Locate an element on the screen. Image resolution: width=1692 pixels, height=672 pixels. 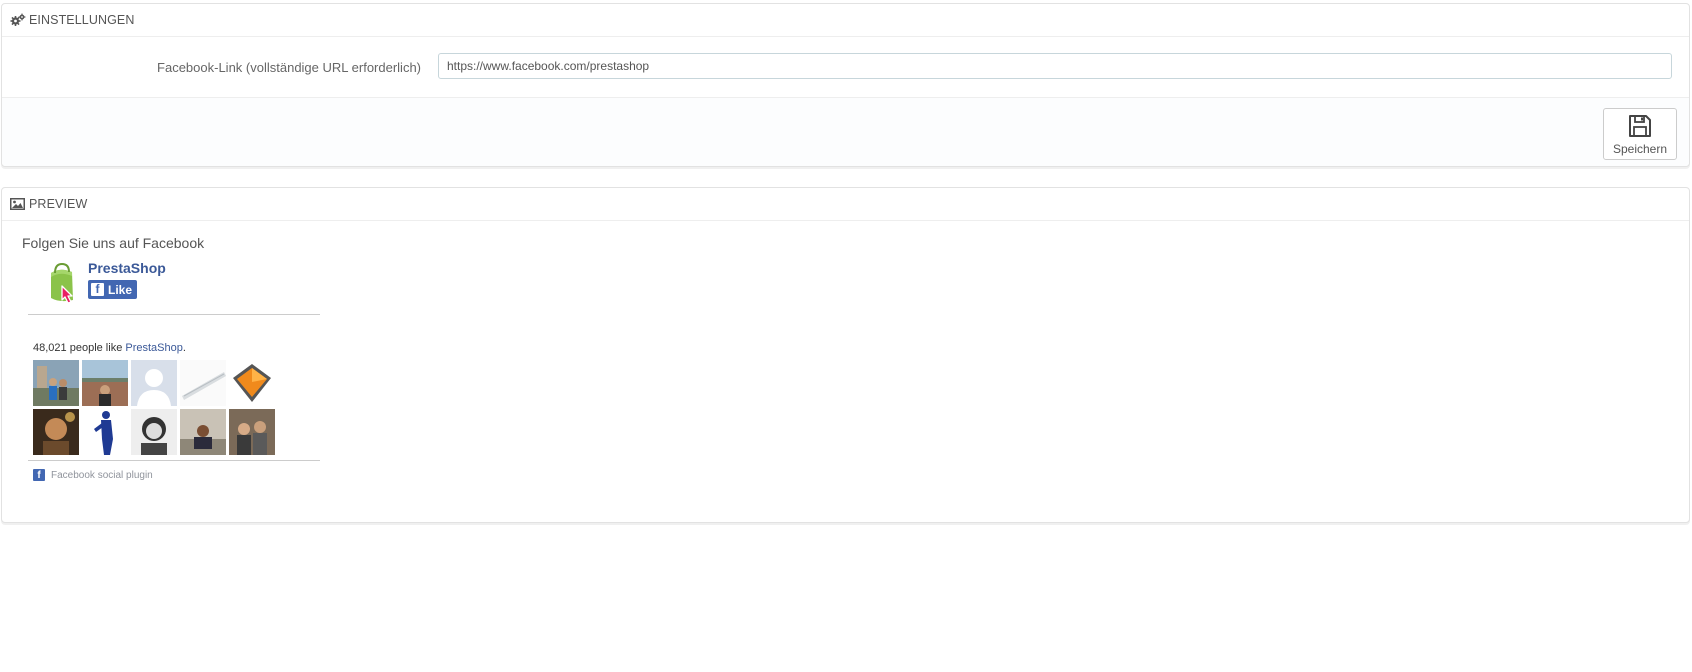
facebook-page-name: PrestaShop is located at coordinates (127, 268).